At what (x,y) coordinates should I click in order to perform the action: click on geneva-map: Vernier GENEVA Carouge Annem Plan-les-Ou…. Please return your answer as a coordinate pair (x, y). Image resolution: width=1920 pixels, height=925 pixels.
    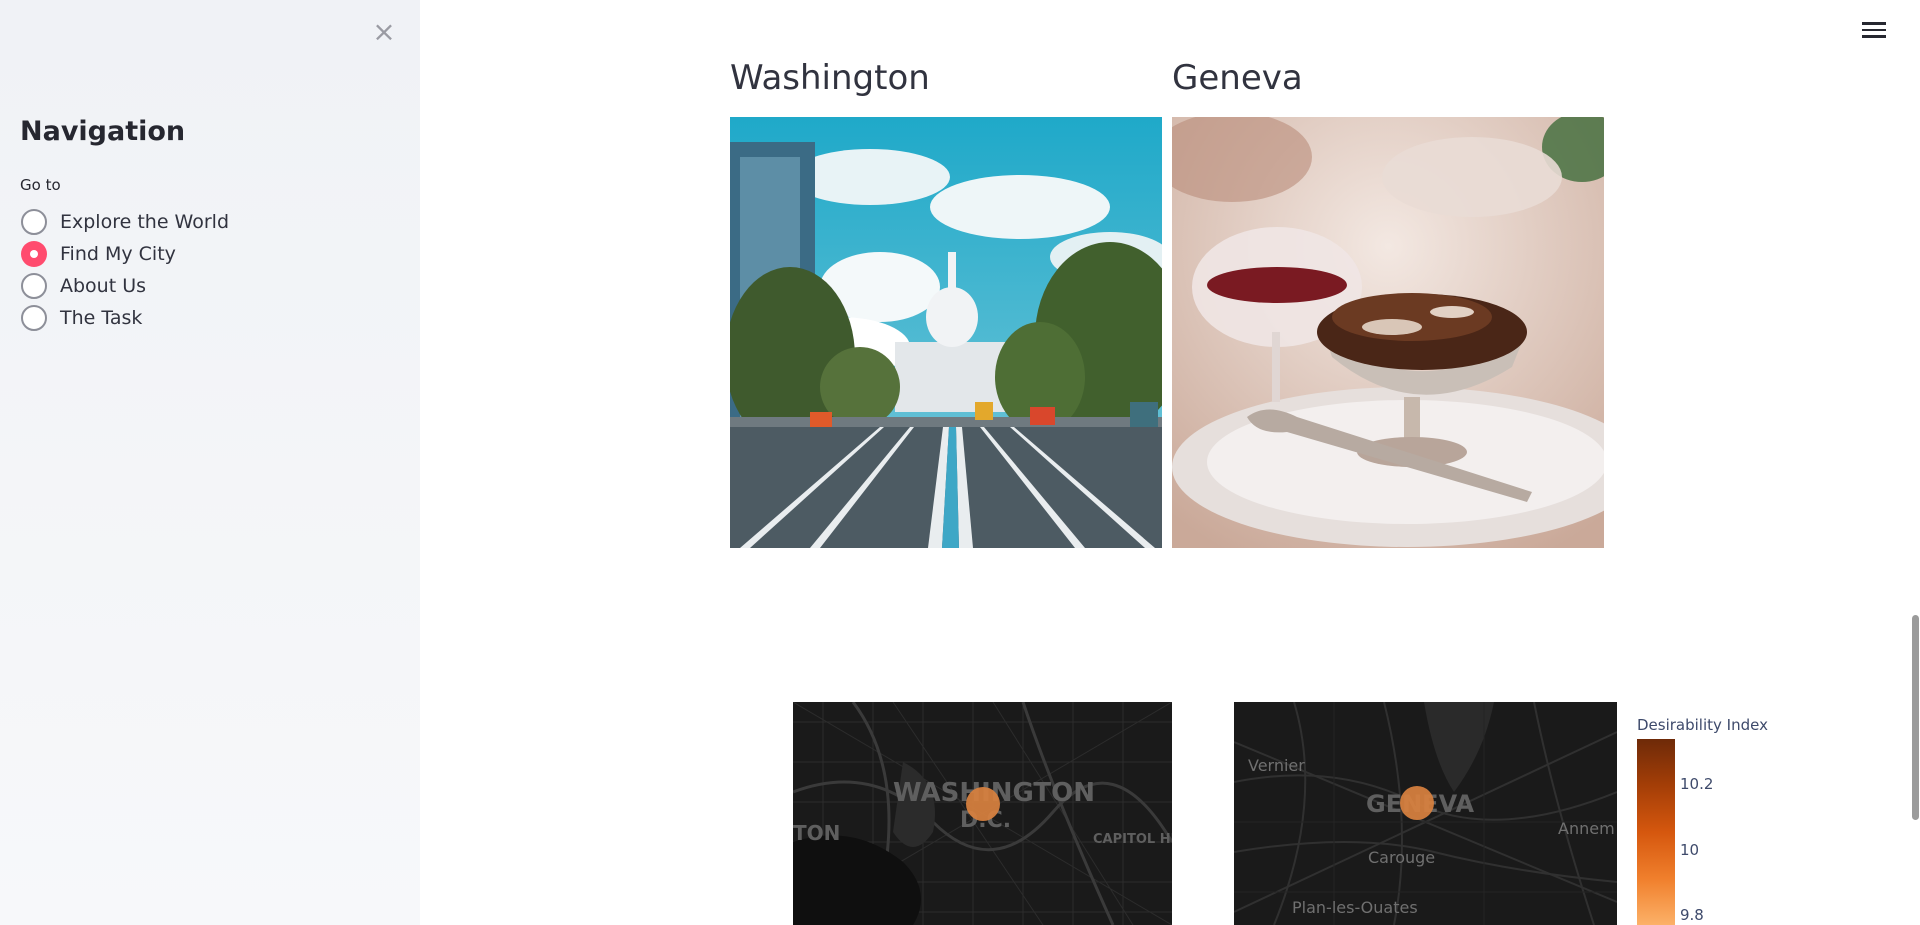
    Looking at the image, I should click on (1425, 813).